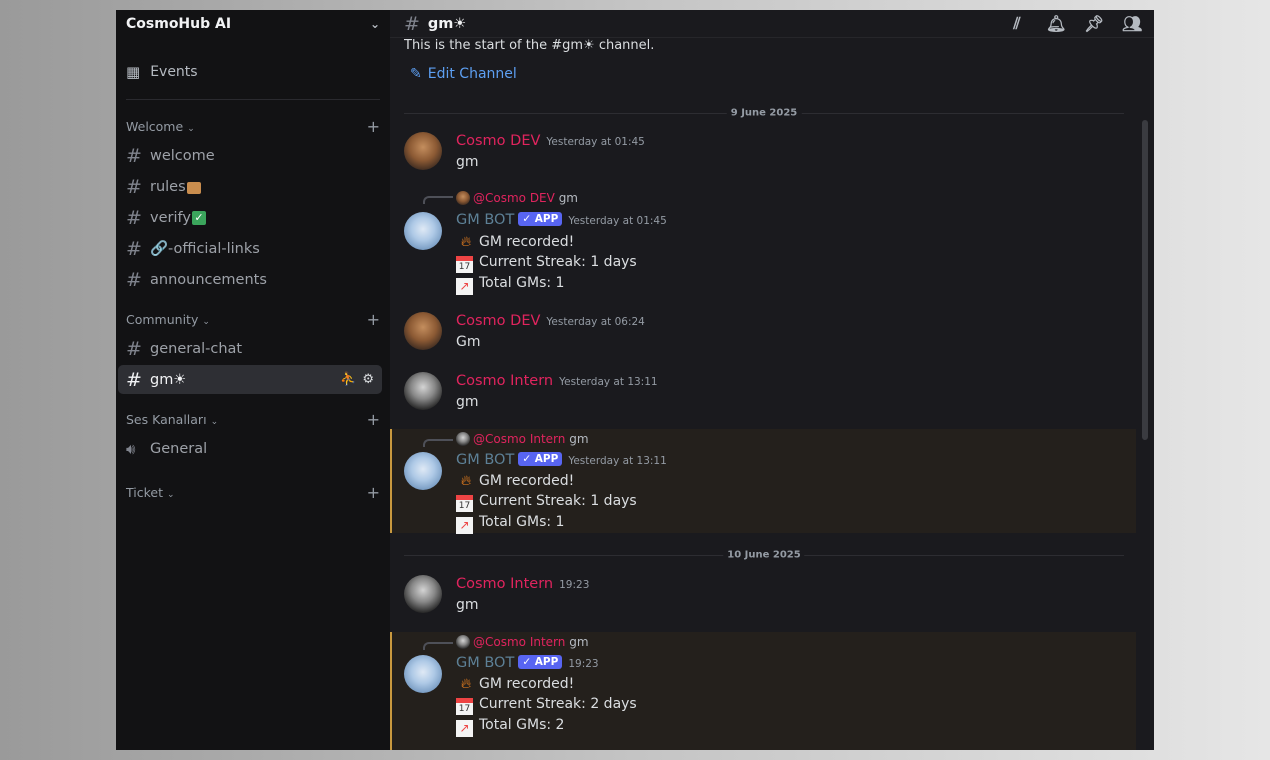  Describe the element at coordinates (485, 460) in the screenshot. I see `author-label: GM BOT` at that location.